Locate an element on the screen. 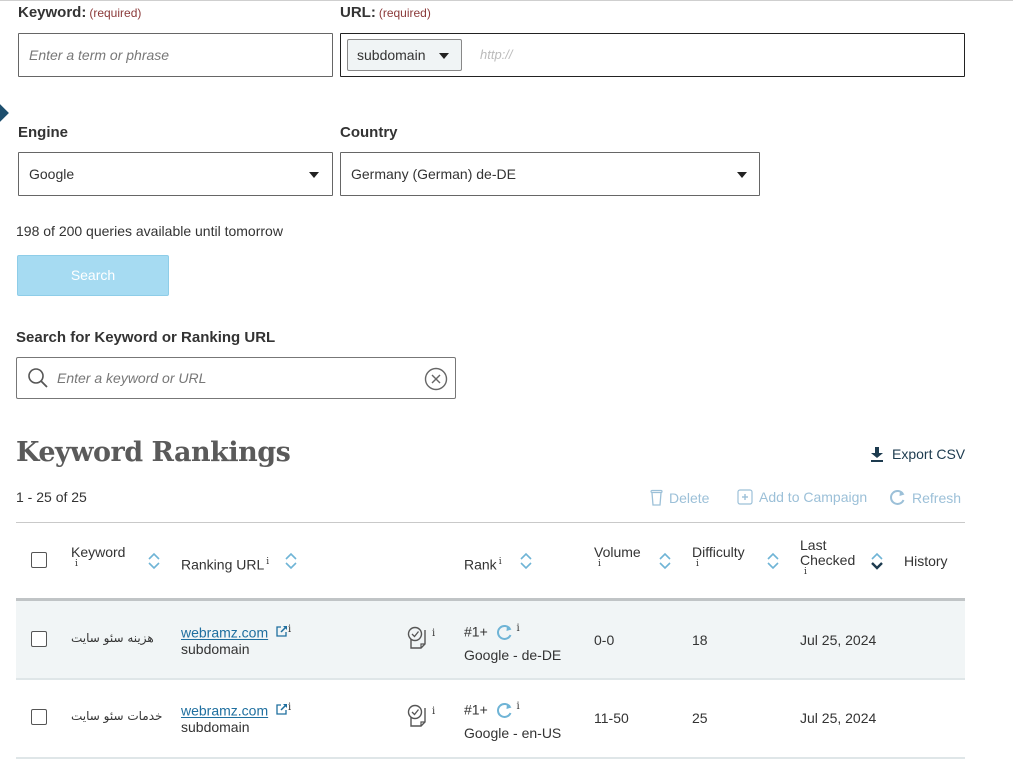 The height and width of the screenshot is (761, 1013). column-header-ranking-url: Ranking URL i is located at coordinates (225, 564).